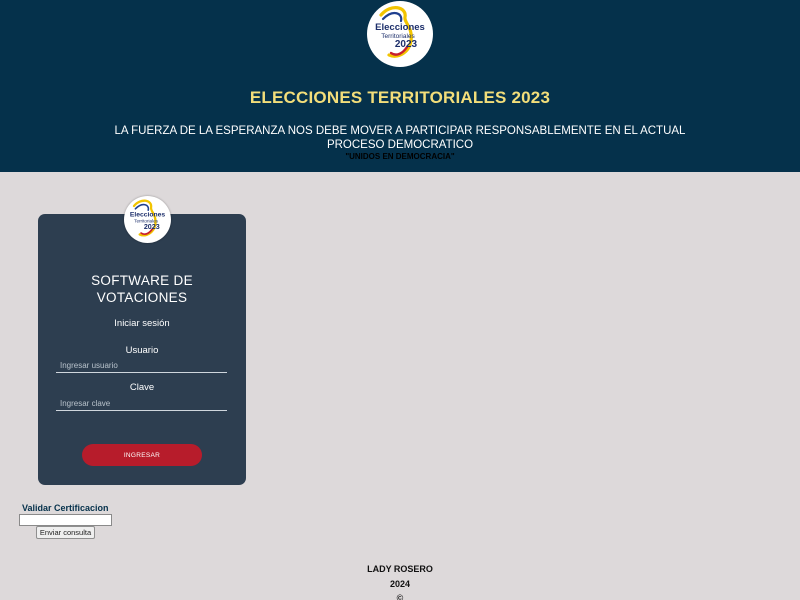 This screenshot has height=600, width=800. What do you see at coordinates (148, 215) in the screenshot?
I see `card-logo-word-elecciones: Elecciones` at bounding box center [148, 215].